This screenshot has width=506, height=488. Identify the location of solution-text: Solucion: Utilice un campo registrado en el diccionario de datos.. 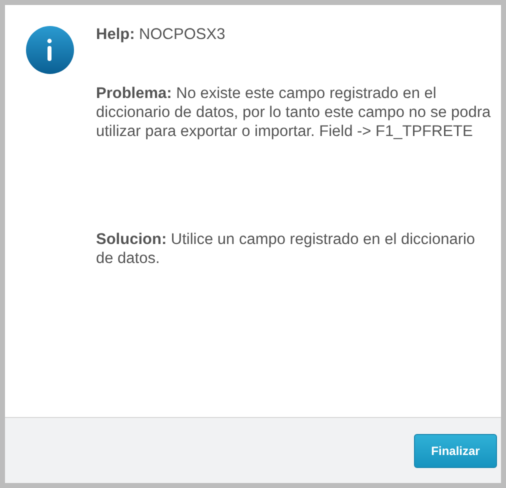
(286, 249).